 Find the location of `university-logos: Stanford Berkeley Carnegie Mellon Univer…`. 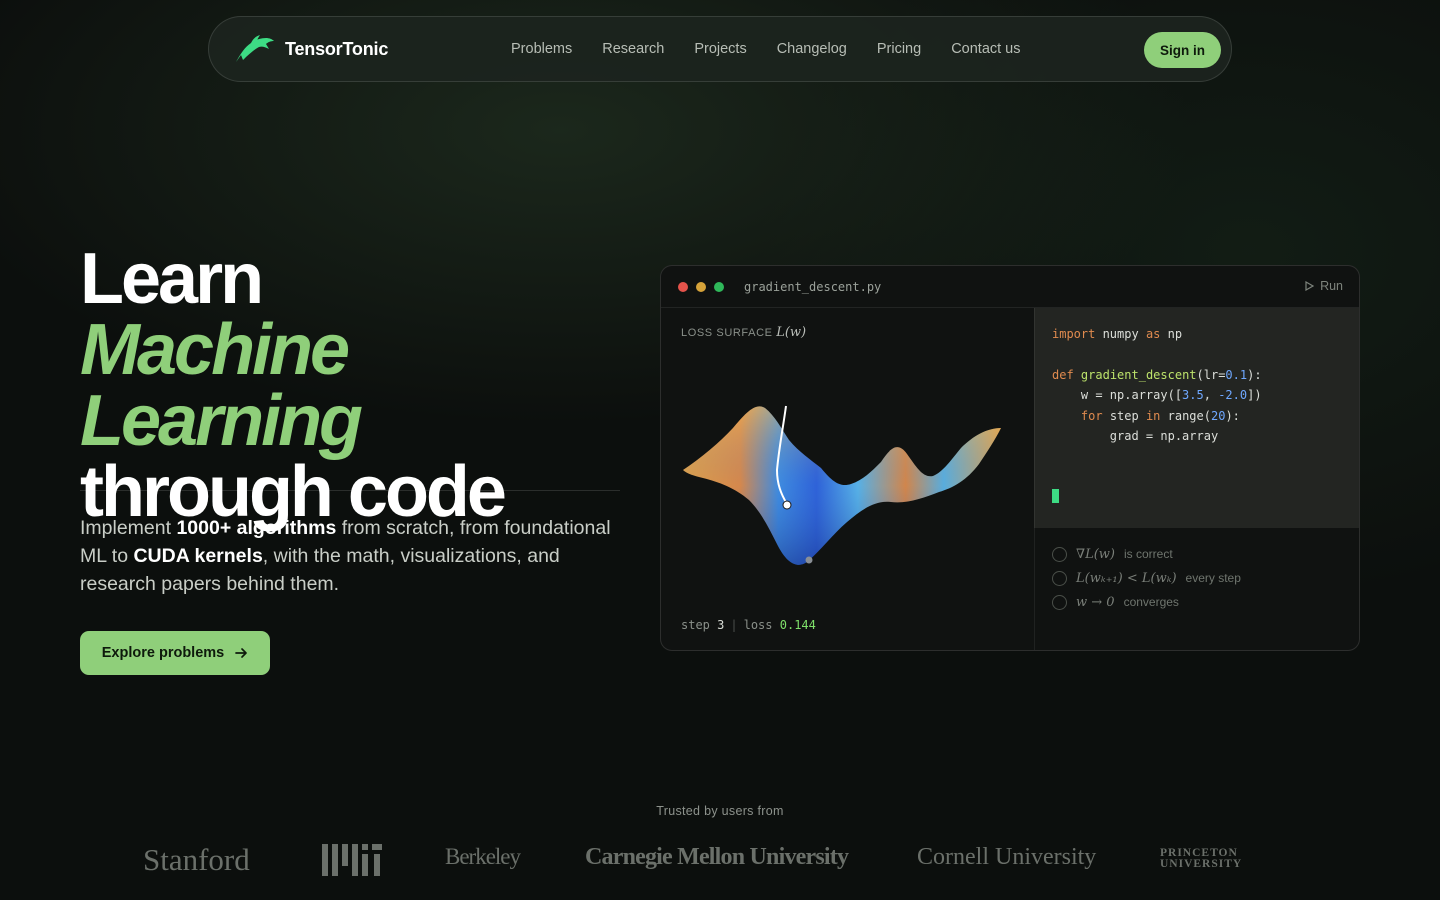

university-logos: Stanford Berkeley Carnegie Mellon Univer… is located at coordinates (720, 860).